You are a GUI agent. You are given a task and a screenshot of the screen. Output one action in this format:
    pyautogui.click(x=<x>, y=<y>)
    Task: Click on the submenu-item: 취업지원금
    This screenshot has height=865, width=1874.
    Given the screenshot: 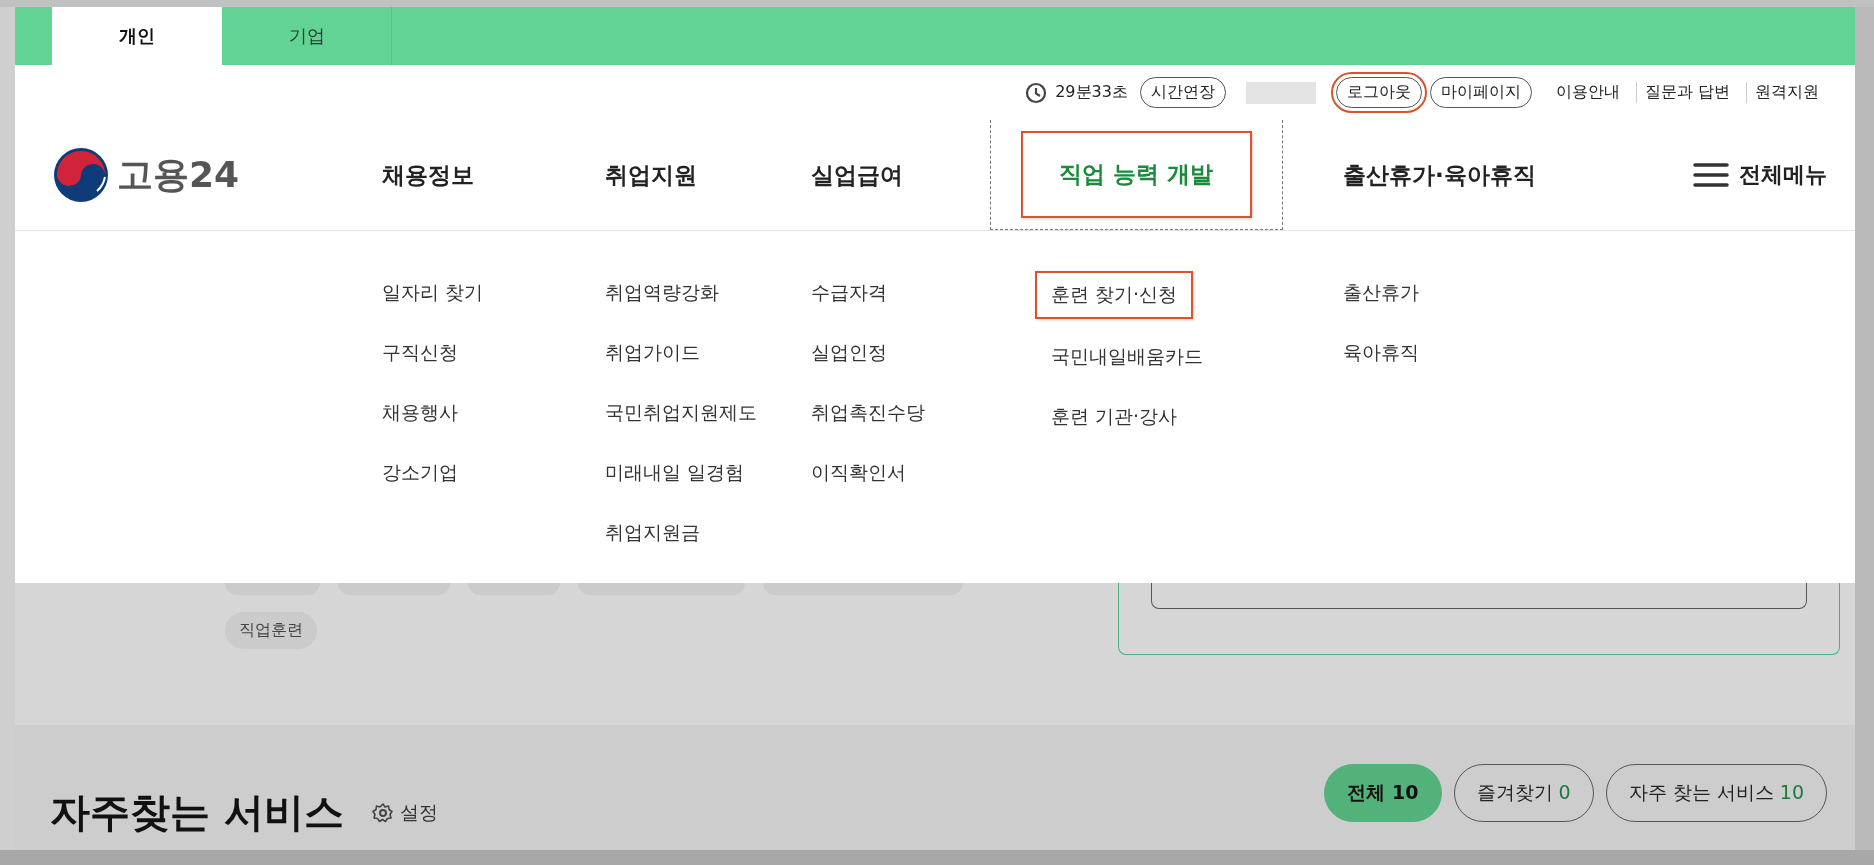 What is the action you would take?
    pyautogui.click(x=708, y=533)
    